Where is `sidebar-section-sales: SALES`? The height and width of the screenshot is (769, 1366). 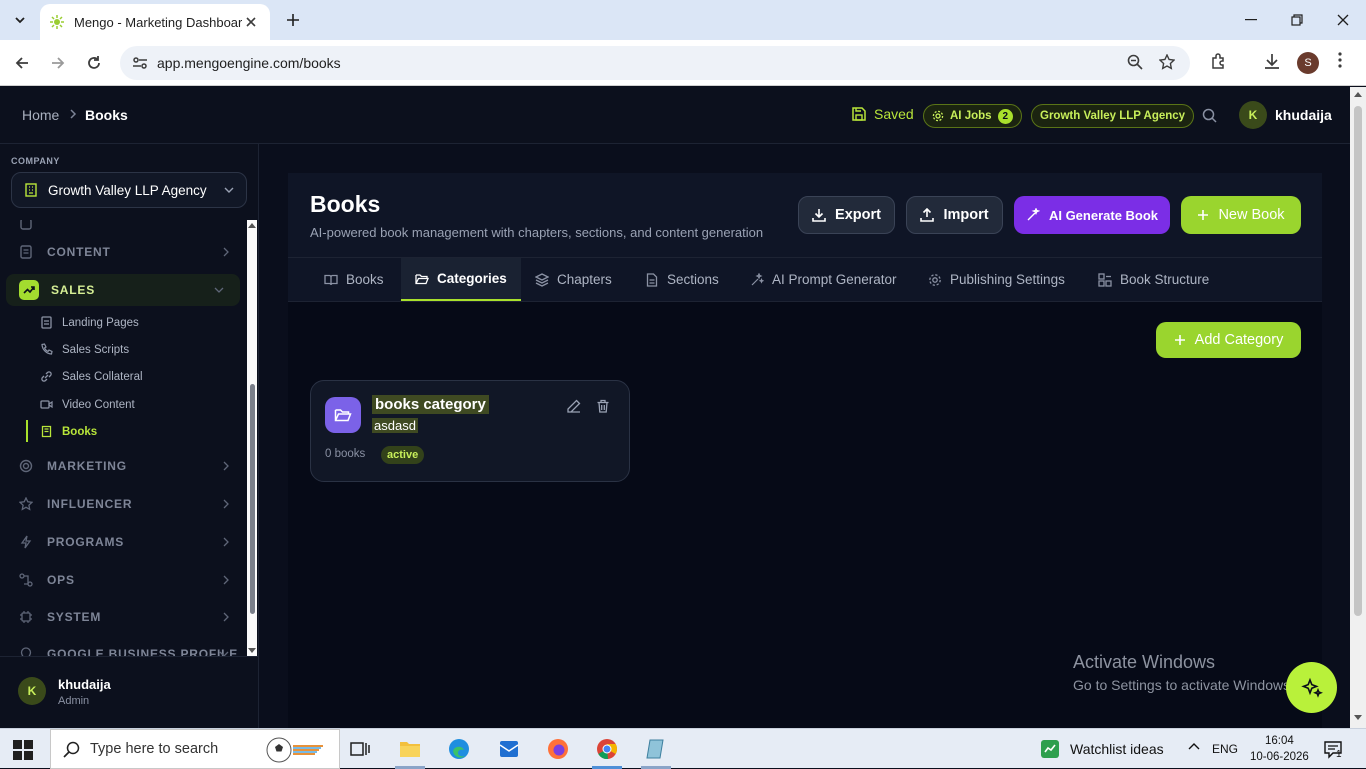 sidebar-section-sales: SALES is located at coordinates (123, 290).